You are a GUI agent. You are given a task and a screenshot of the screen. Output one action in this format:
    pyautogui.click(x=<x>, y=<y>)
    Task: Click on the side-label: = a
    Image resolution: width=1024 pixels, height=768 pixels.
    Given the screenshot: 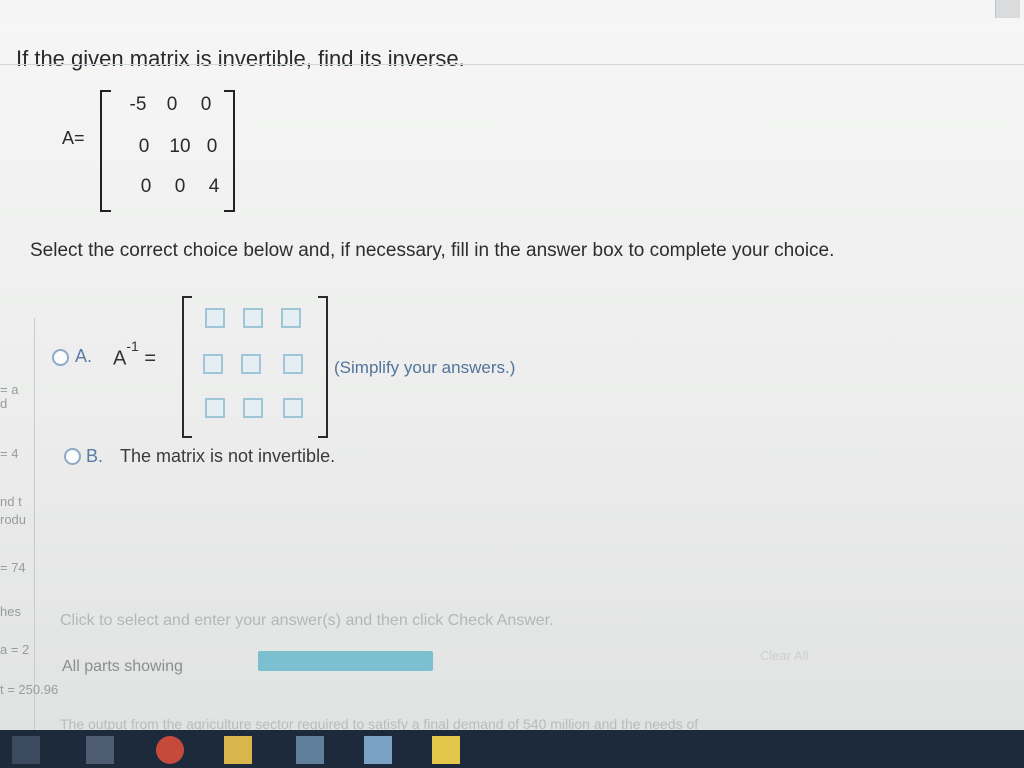 What is the action you would take?
    pyautogui.click(x=9, y=389)
    